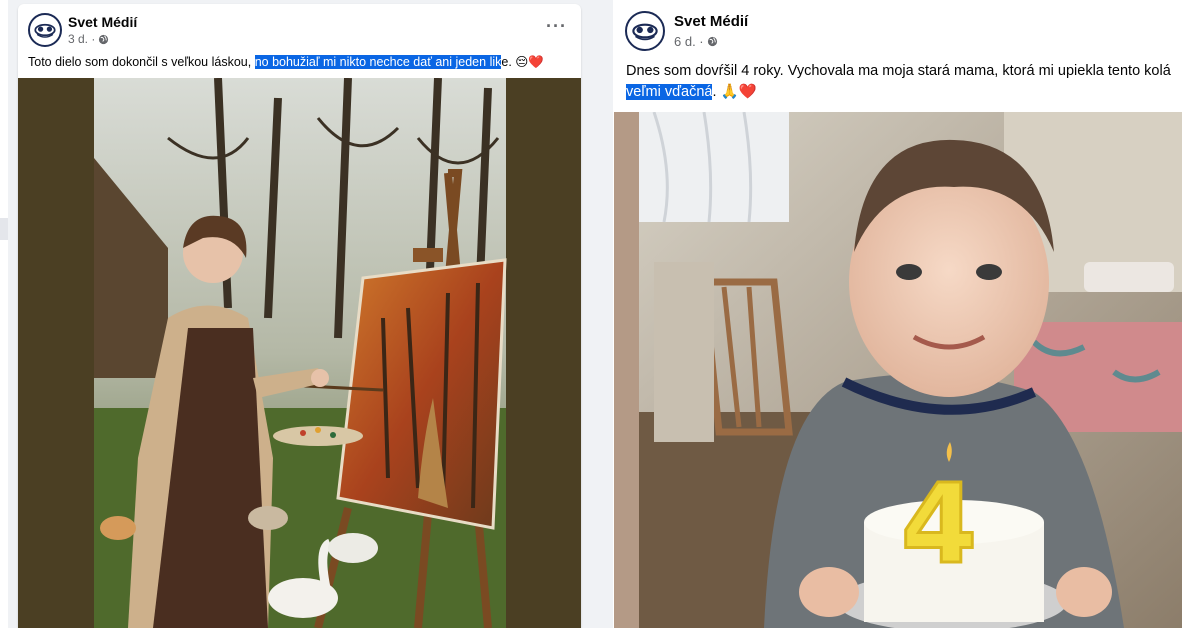  I want to click on birthday-candle-number: 4, so click(939, 524).